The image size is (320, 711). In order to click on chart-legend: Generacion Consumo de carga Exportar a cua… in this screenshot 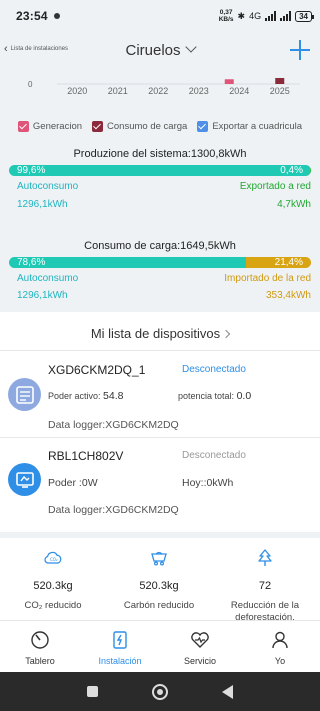, I will do `click(160, 126)`.